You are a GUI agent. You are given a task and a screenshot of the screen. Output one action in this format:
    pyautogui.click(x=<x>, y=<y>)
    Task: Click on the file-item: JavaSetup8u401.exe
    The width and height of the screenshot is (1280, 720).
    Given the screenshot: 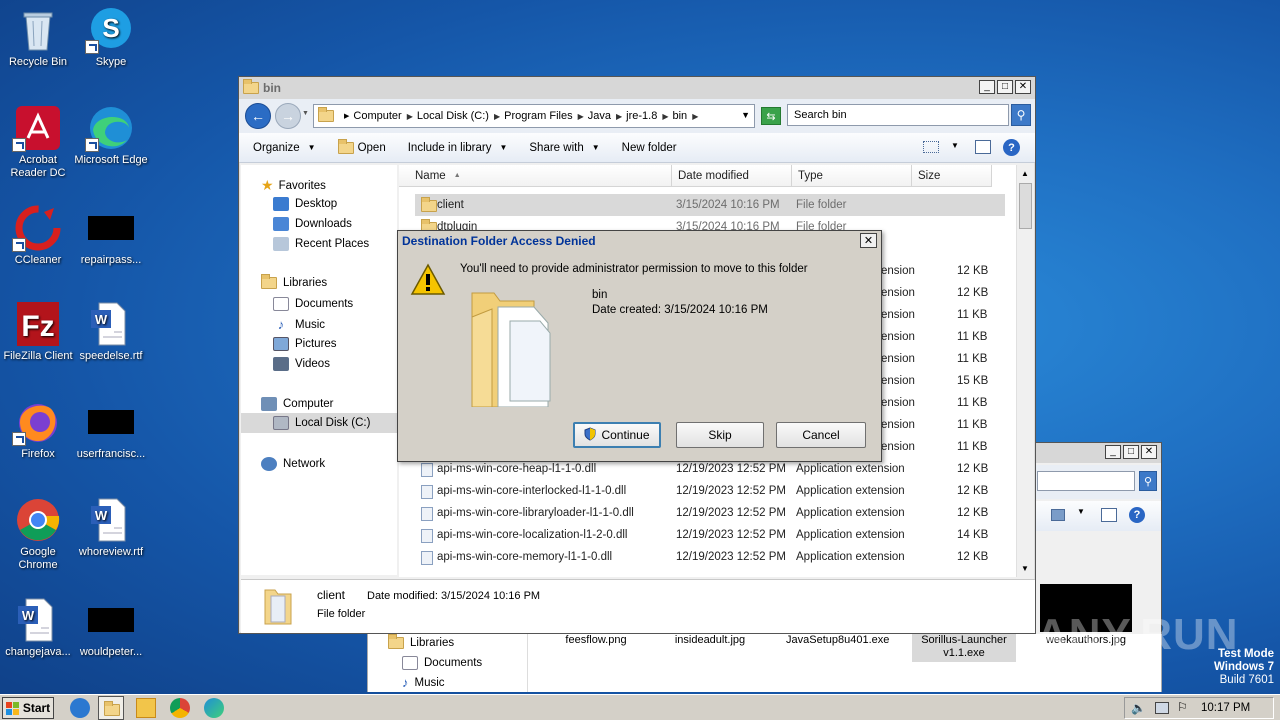 What is the action you would take?
    pyautogui.click(x=837, y=640)
    